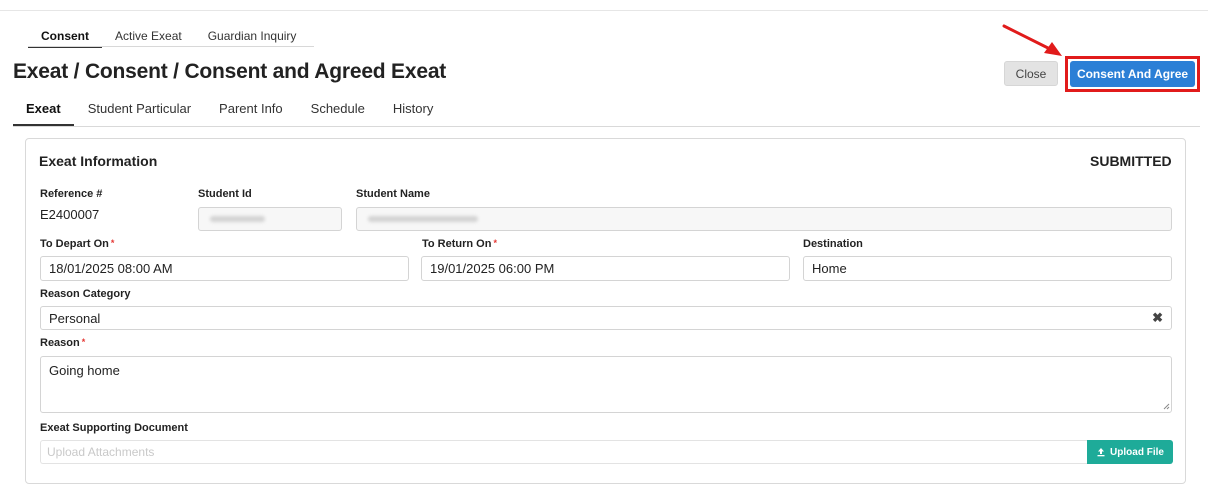  What do you see at coordinates (606, 318) in the screenshot?
I see `reason-category-select: Personal ✖` at bounding box center [606, 318].